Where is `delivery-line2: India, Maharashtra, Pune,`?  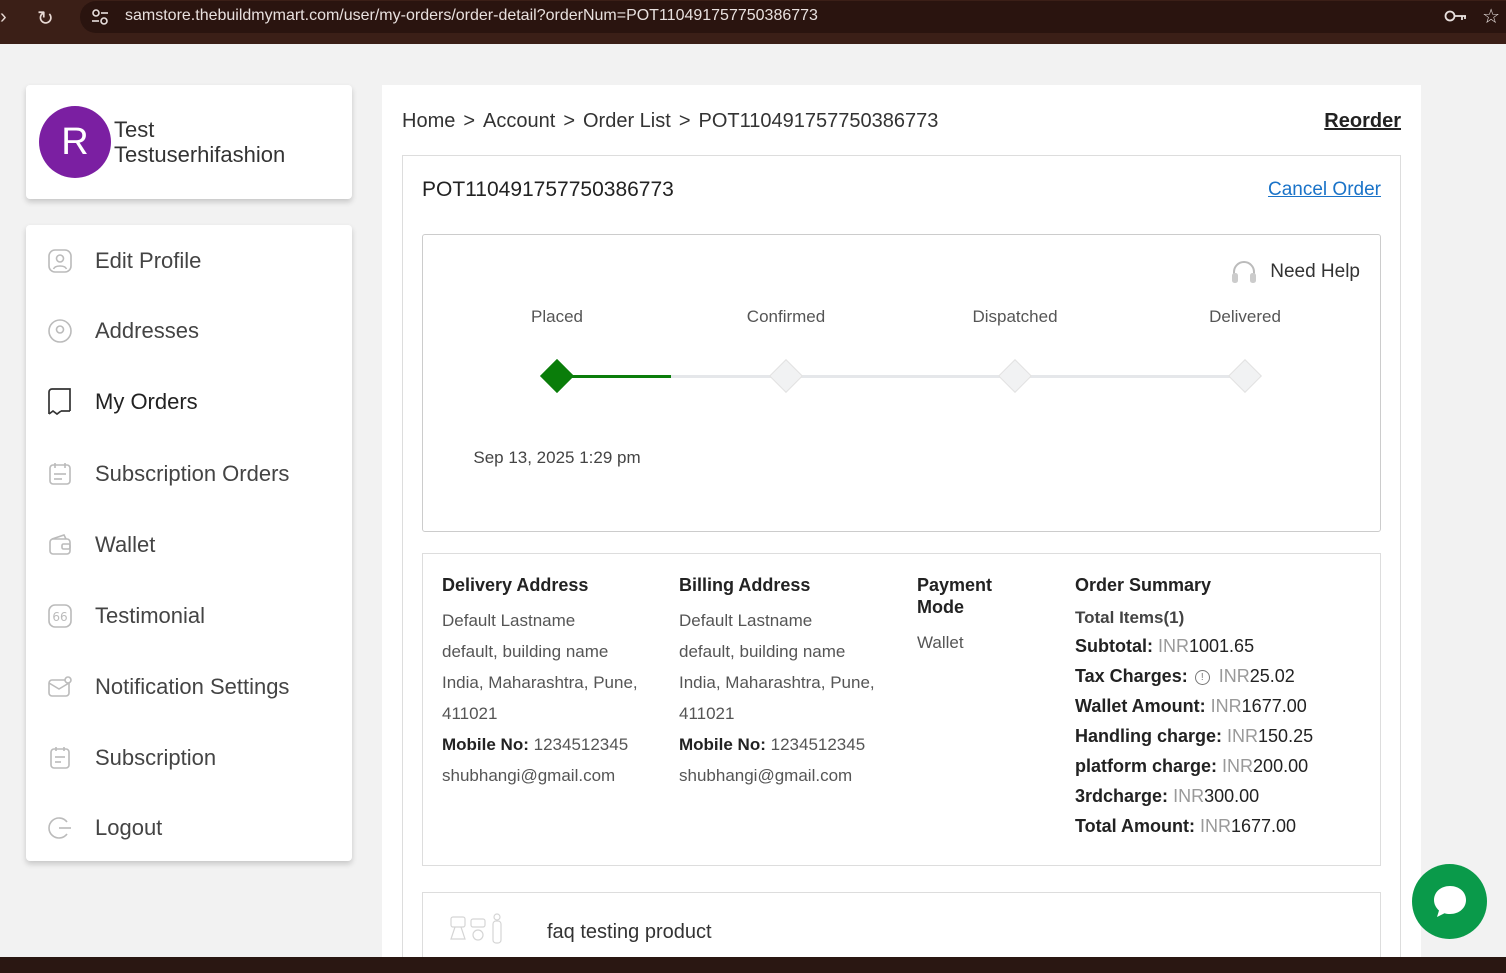
delivery-line2: India, Maharashtra, Pune, is located at coordinates (540, 682).